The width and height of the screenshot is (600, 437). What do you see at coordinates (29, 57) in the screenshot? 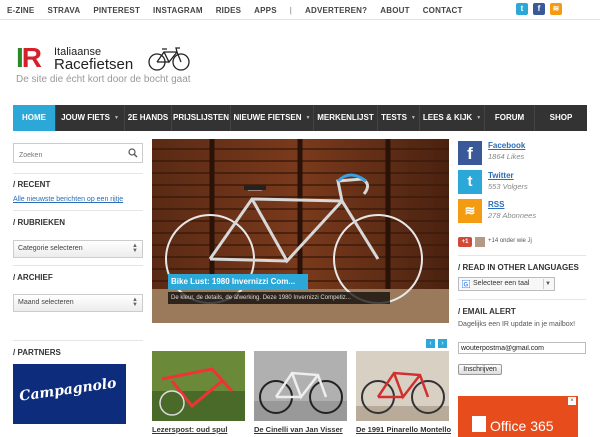
I see `logo-ir-mark: IR` at bounding box center [29, 57].